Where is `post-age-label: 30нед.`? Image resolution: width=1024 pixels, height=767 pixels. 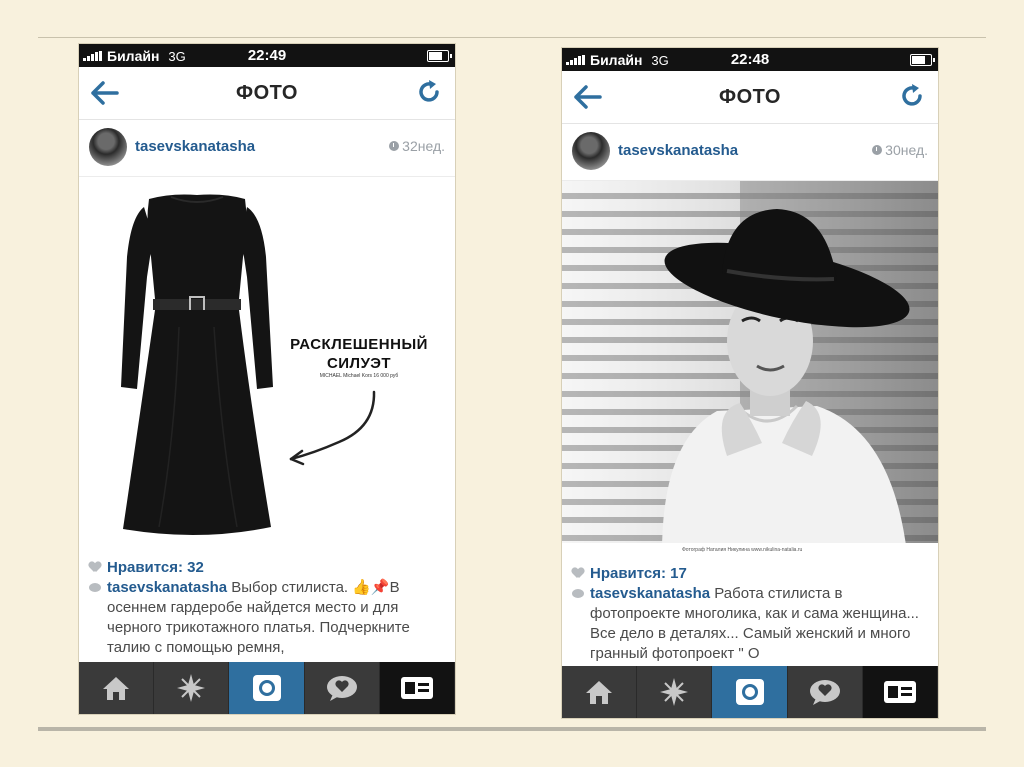
post-age-label: 30нед. is located at coordinates (906, 150).